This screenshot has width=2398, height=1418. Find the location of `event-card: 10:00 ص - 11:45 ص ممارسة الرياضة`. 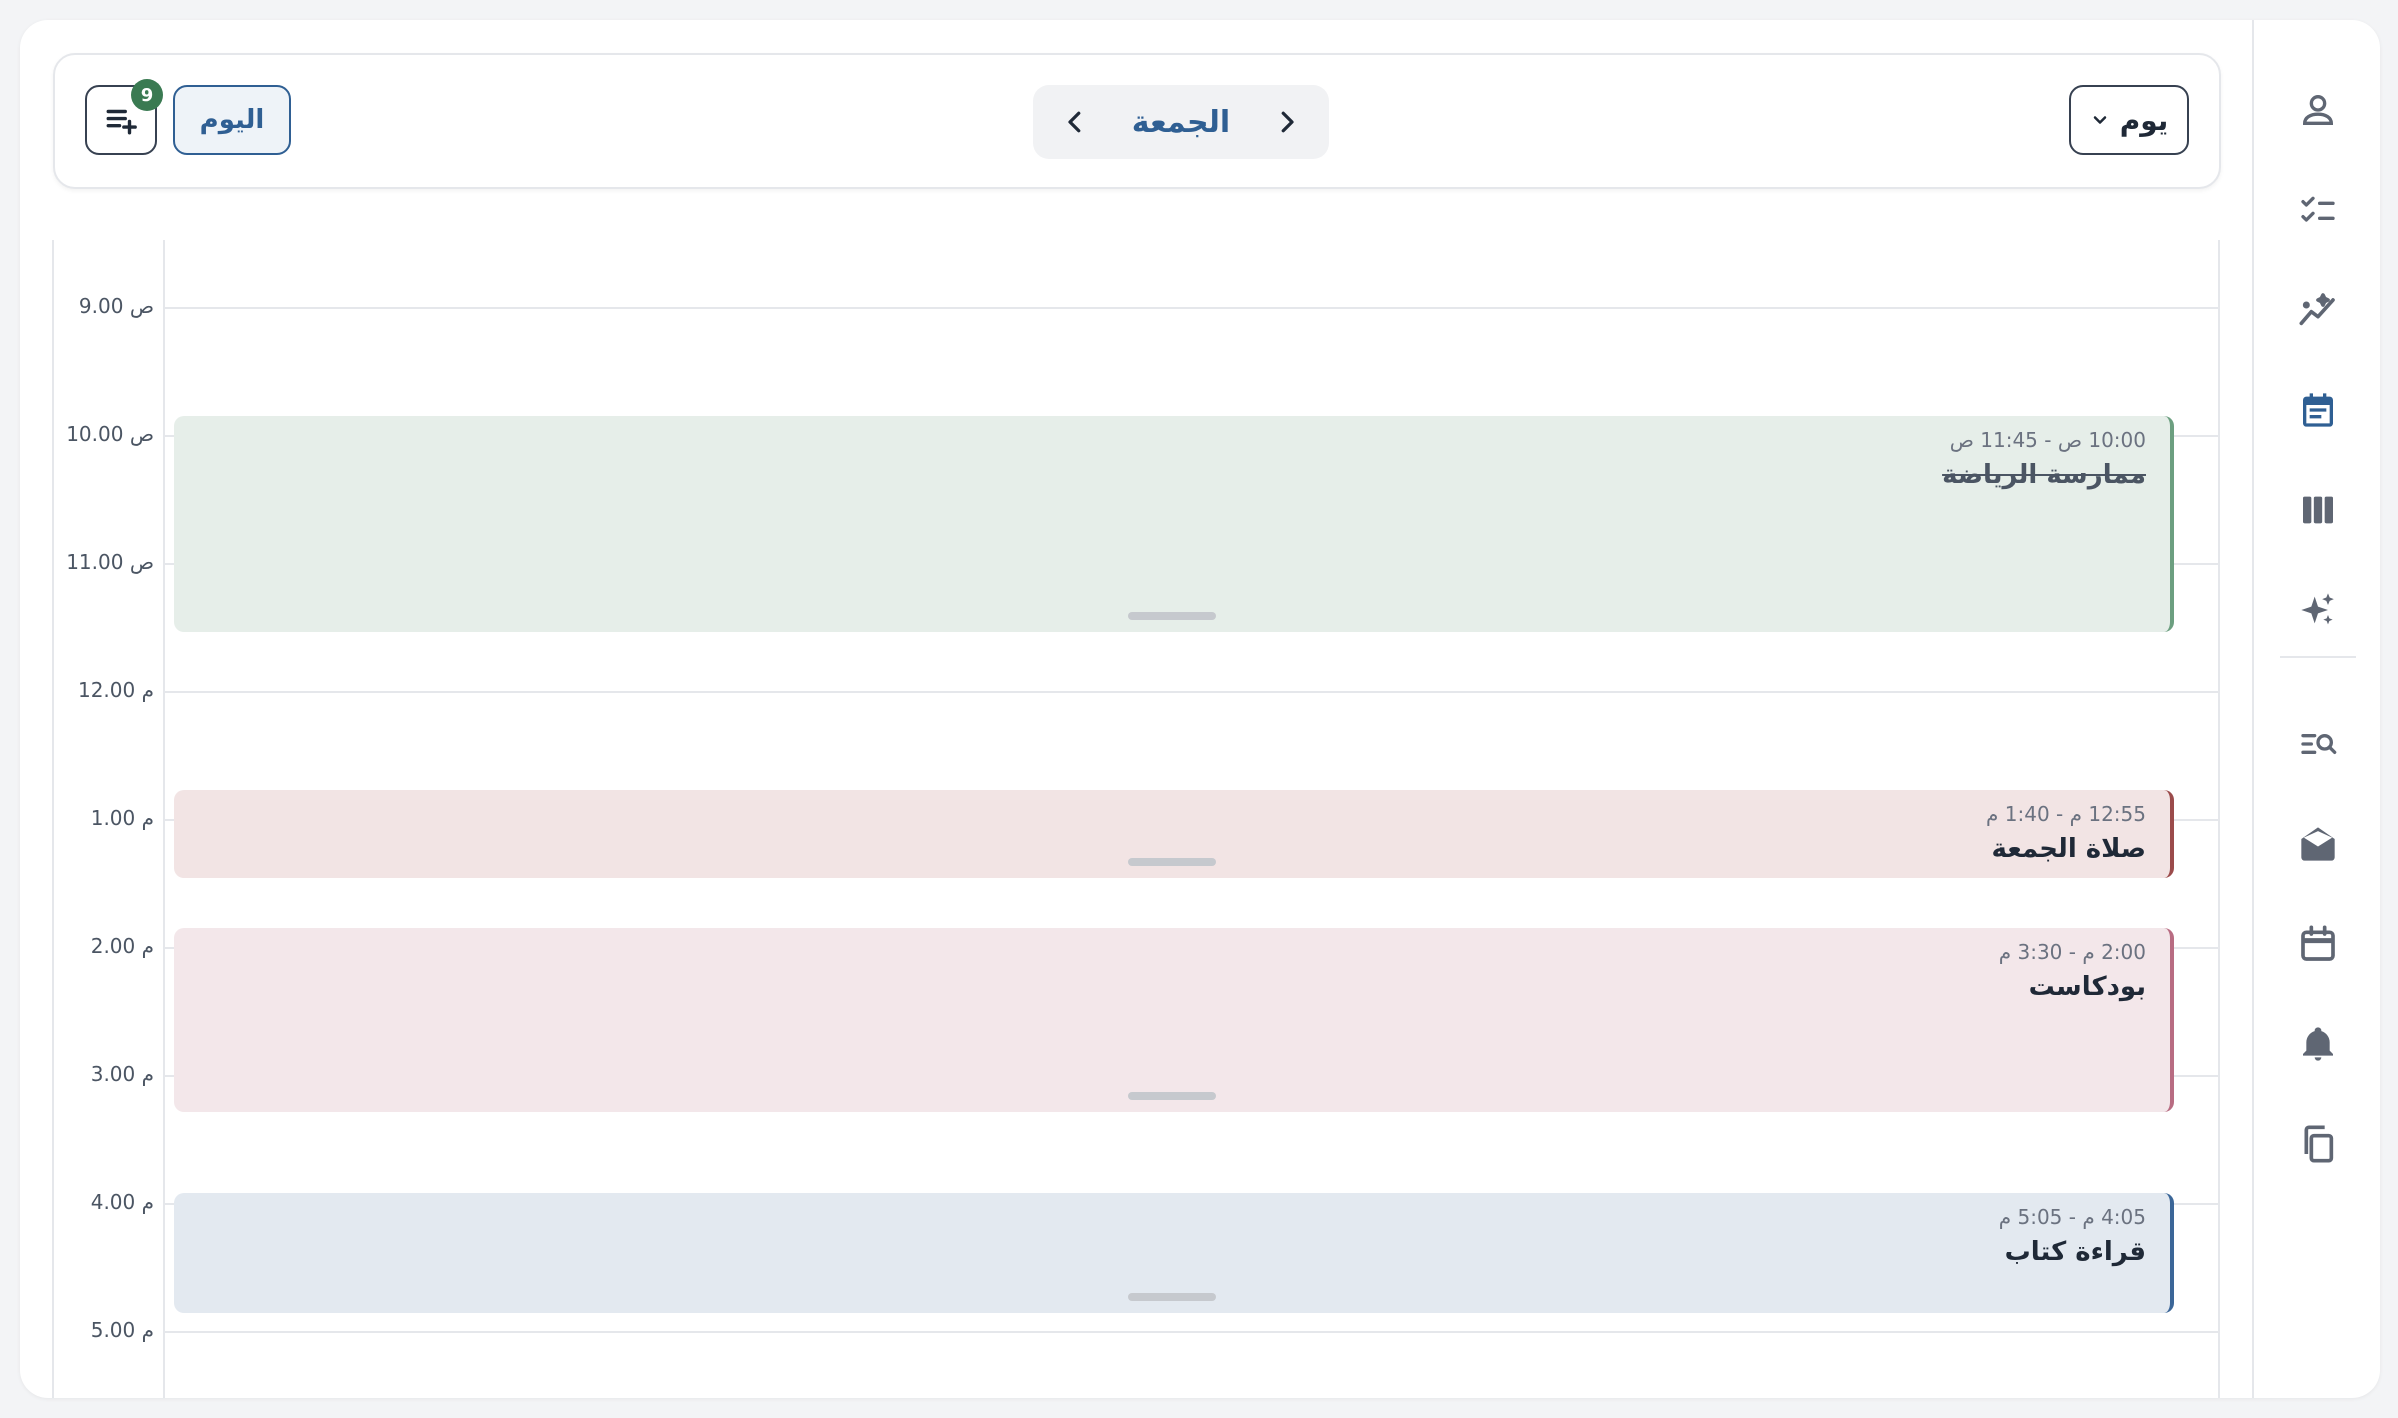

event-card: 10:00 ص - 11:45 ص ممارسة الرياضة is located at coordinates (1174, 524).